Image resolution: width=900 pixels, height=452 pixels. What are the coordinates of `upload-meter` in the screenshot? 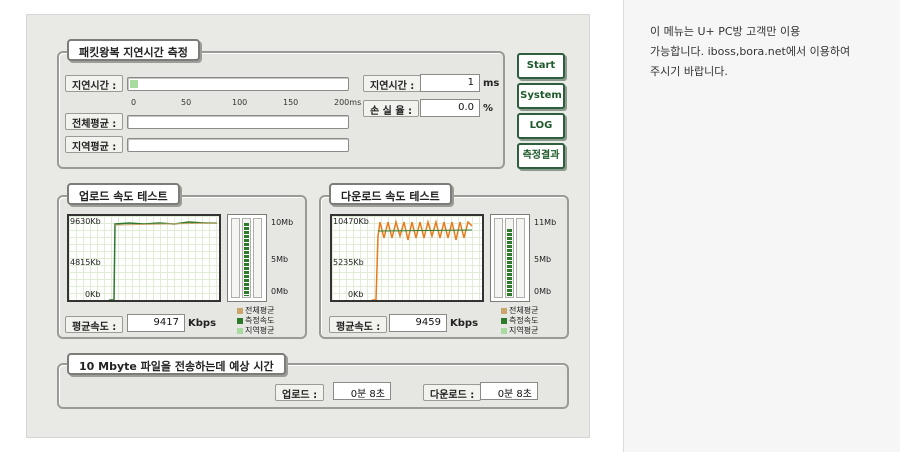 It's located at (247, 258).